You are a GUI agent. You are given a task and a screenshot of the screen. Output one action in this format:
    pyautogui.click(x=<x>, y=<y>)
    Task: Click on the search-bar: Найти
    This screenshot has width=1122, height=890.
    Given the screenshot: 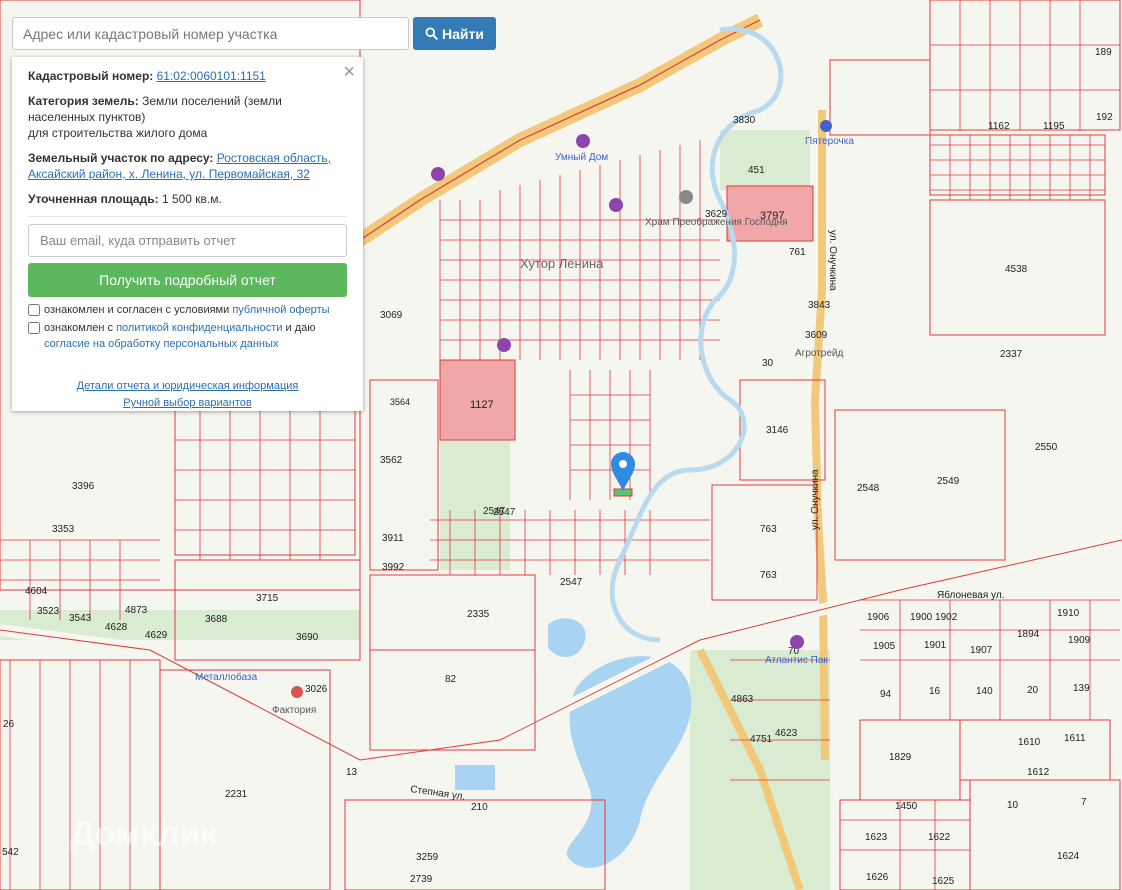 What is the action you would take?
    pyautogui.click(x=254, y=33)
    